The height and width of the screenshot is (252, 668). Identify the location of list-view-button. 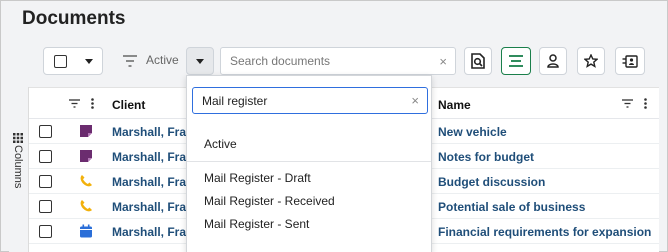
(516, 61).